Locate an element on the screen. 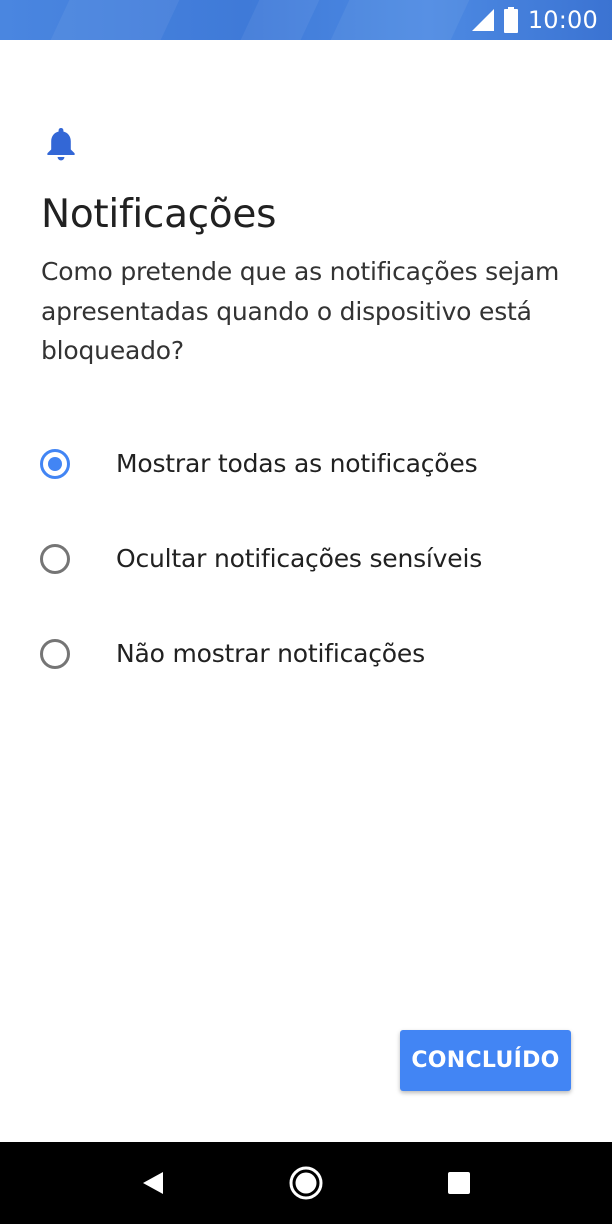  done-button: CONCLUÍDO is located at coordinates (485, 1060).